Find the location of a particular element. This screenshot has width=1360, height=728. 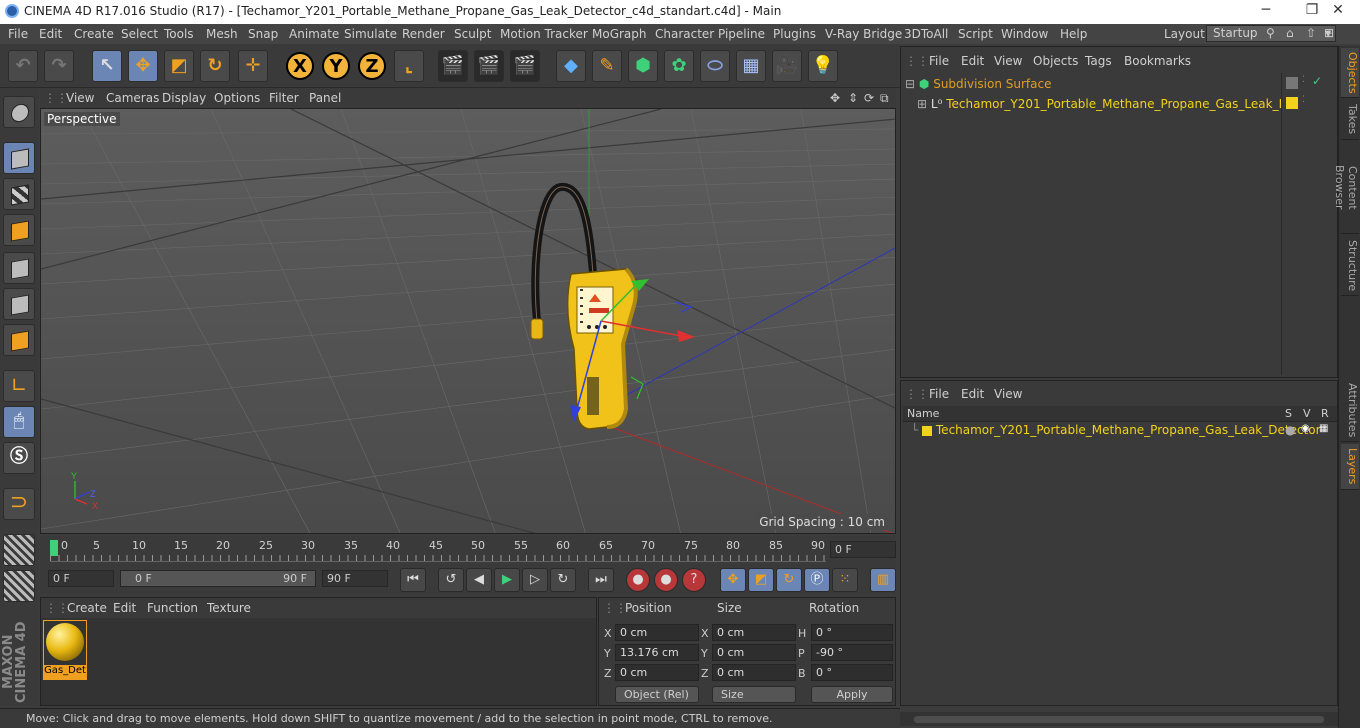

rot-p-field: -90 ° is located at coordinates (852, 652).